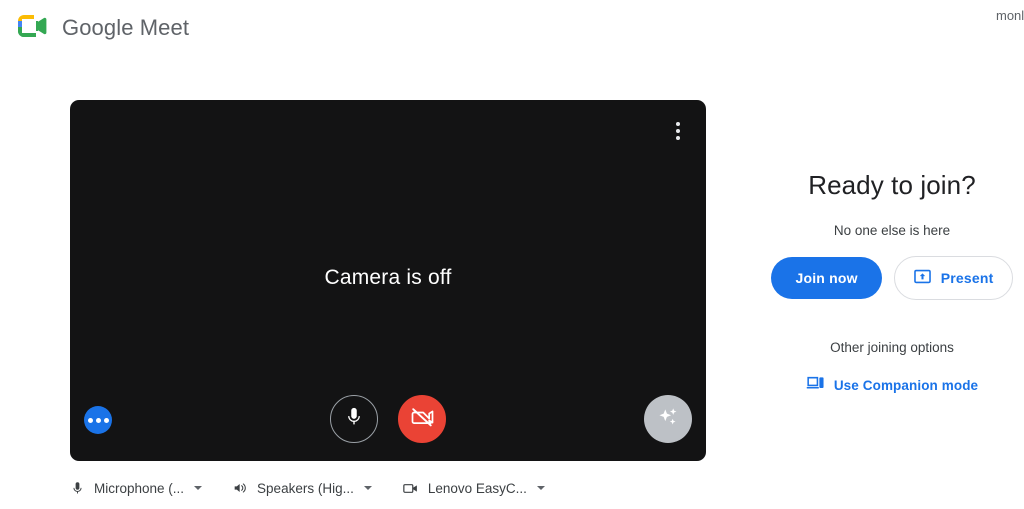 Image resolution: width=1024 pixels, height=509 pixels. I want to click on preview-controls, so click(388, 419).